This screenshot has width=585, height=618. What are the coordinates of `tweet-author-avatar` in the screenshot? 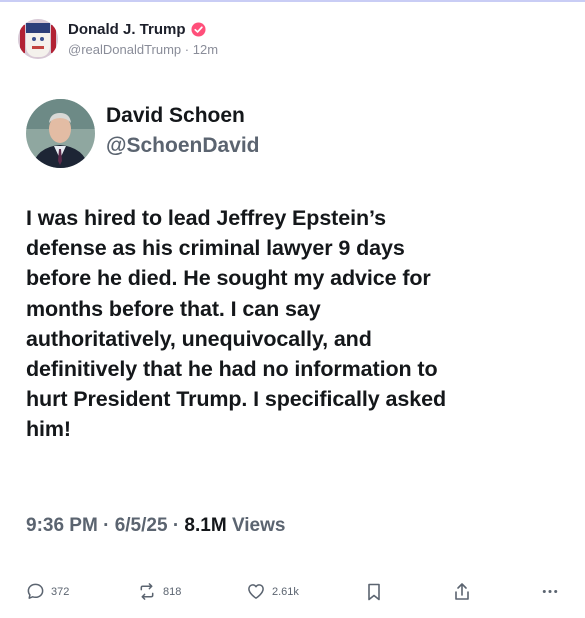 It's located at (60, 133).